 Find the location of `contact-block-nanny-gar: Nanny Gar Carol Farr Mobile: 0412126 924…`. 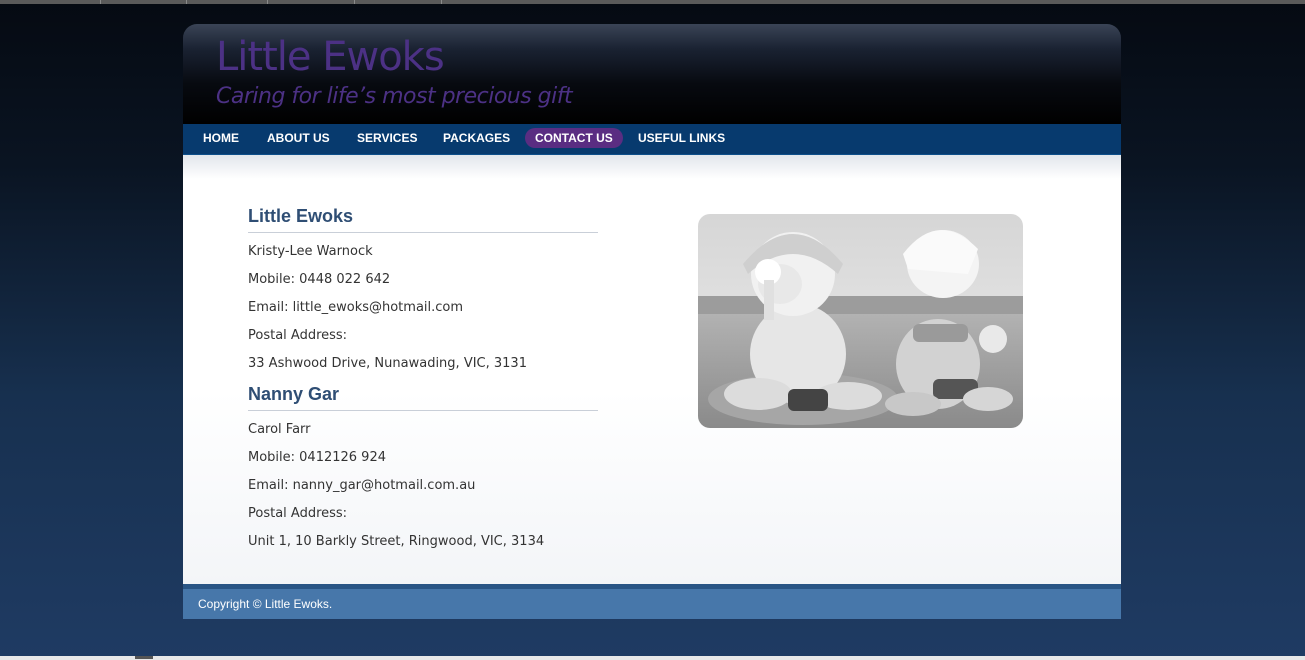

contact-block-nanny-gar: Nanny Gar Carol Farr Mobile: 0412126 924… is located at coordinates (423, 470).